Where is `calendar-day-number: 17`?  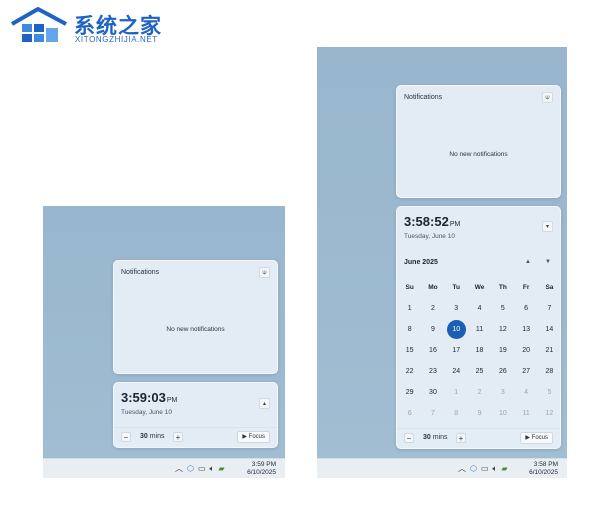 calendar-day-number: 17 is located at coordinates (456, 350).